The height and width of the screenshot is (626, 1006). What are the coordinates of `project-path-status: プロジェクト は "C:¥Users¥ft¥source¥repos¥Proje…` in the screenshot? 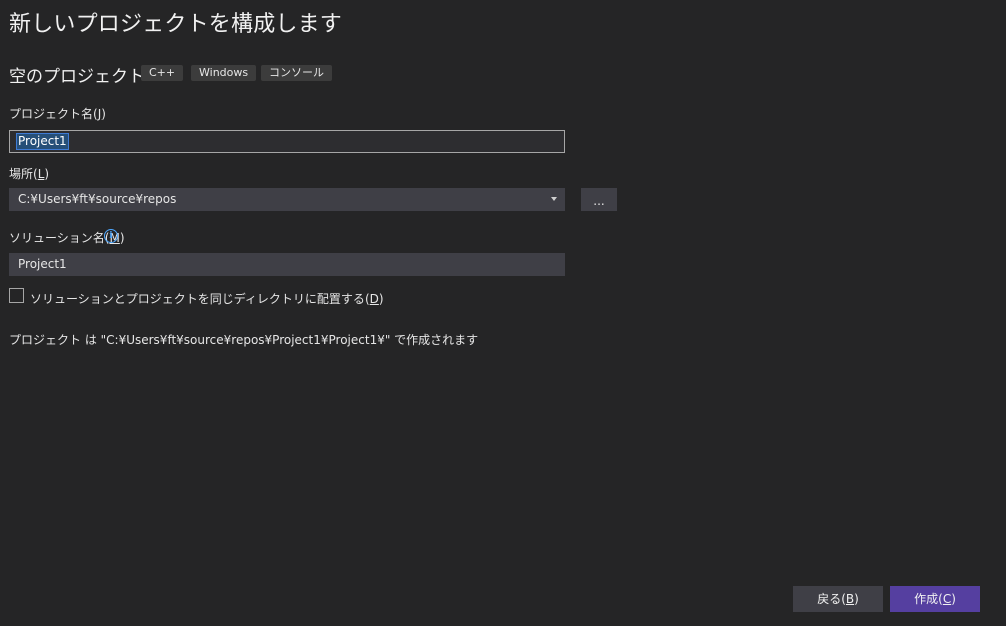 It's located at (244, 340).